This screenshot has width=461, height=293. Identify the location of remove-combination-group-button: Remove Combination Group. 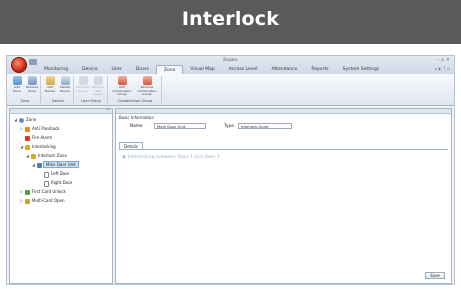
(147, 86).